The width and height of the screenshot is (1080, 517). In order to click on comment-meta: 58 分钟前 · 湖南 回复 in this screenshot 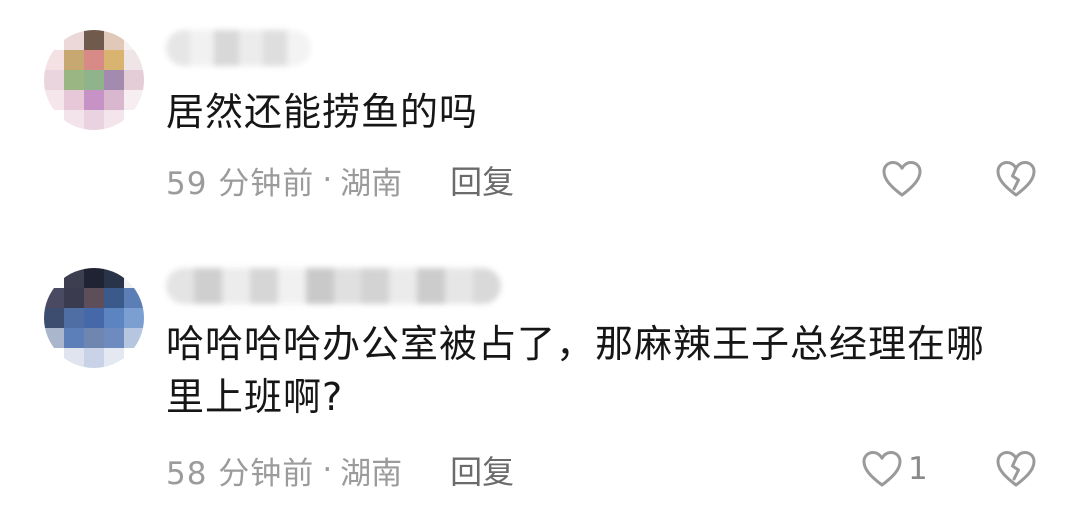, I will do `click(340, 470)`.